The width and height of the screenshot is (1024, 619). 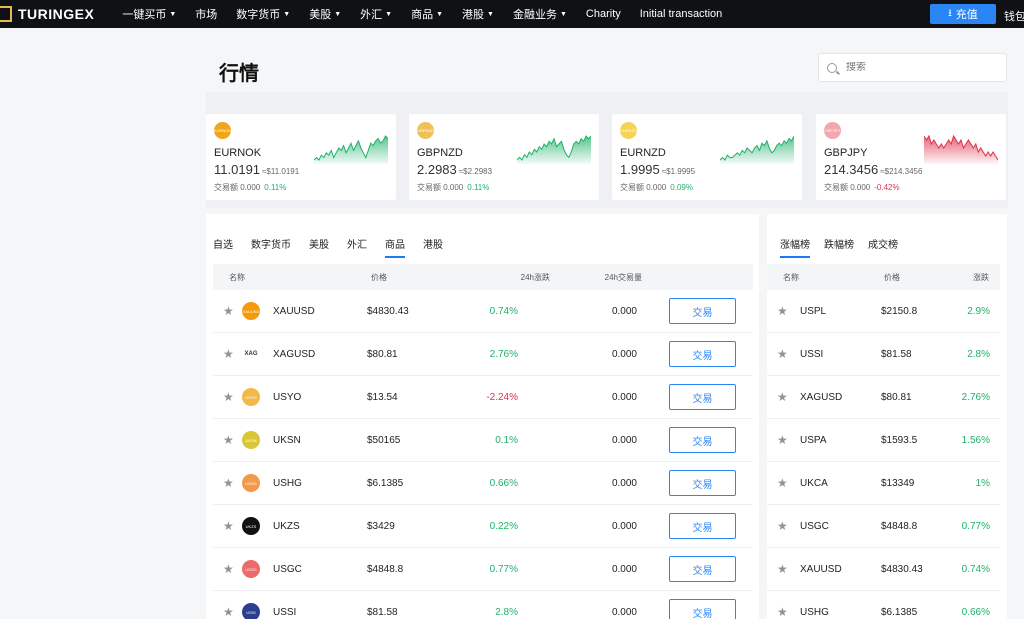 What do you see at coordinates (535, 277) in the screenshot?
I see `column-header: 24h涨跌` at bounding box center [535, 277].